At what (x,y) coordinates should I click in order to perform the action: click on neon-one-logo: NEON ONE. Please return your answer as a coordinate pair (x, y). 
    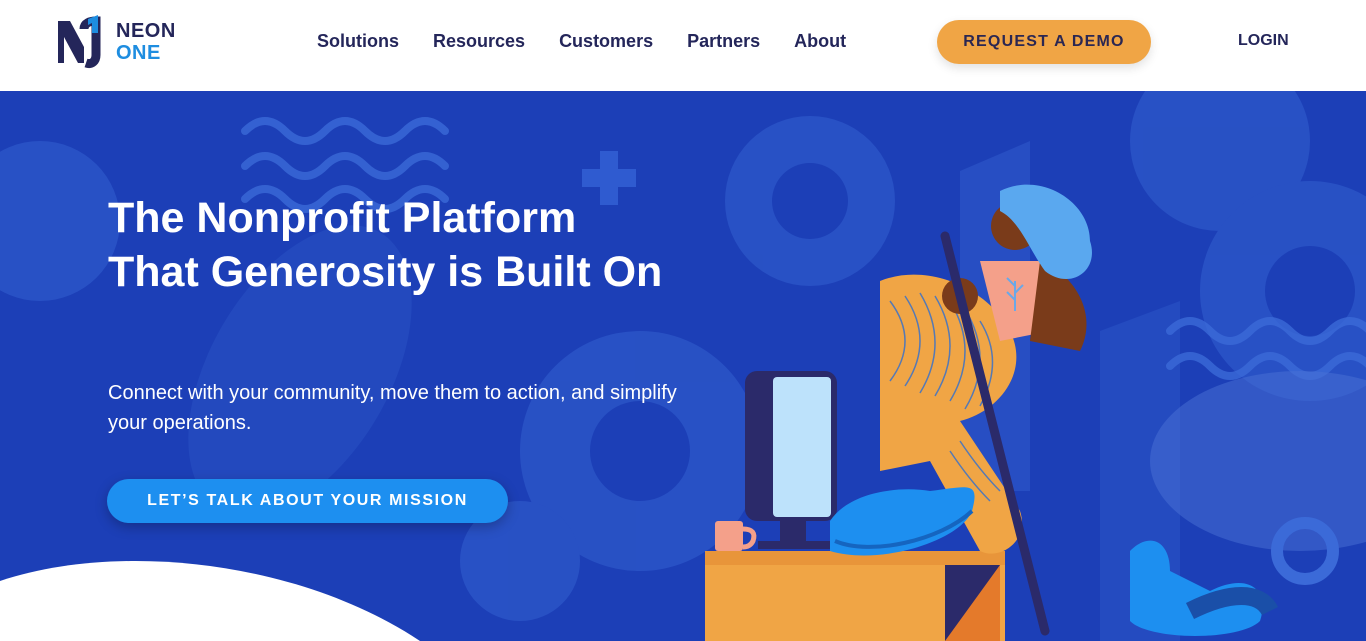
    Looking at the image, I should click on (122, 42).